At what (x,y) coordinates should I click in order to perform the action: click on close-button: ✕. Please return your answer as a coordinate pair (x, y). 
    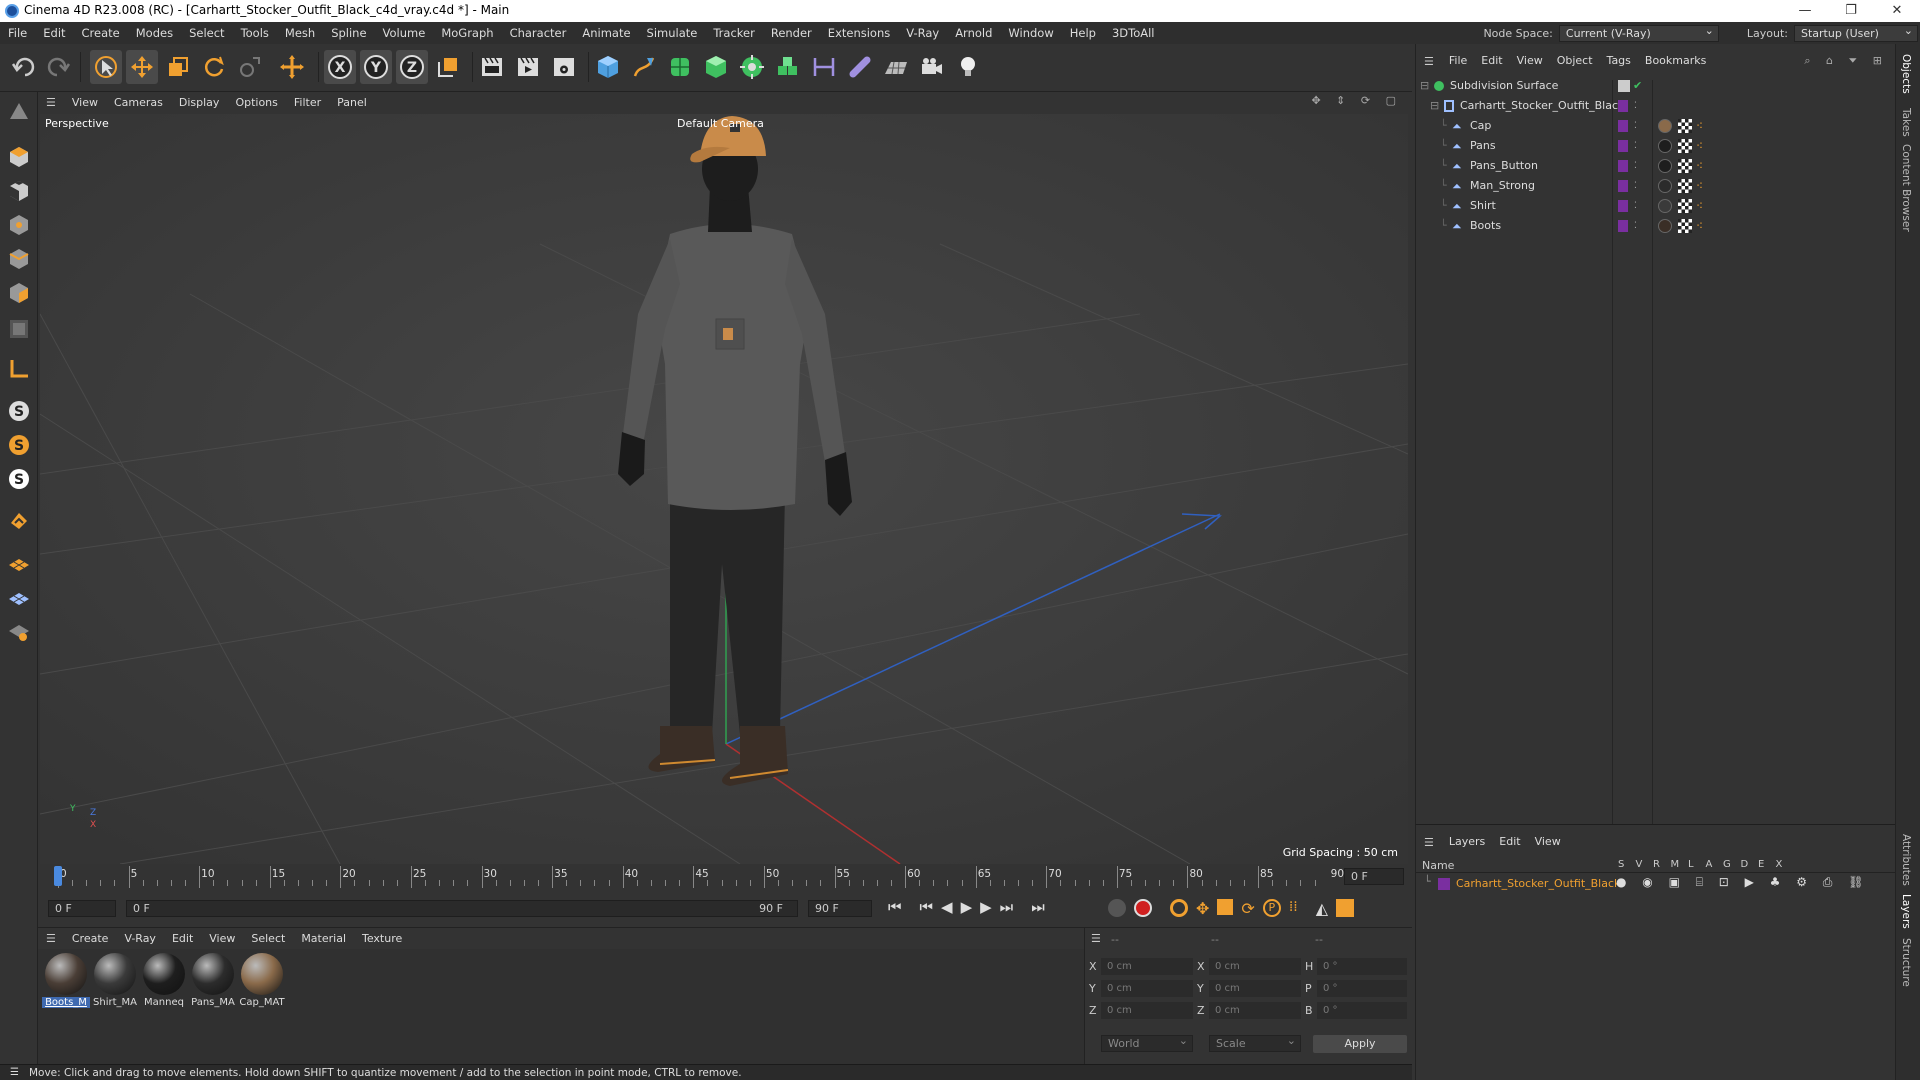
    Looking at the image, I should click on (1897, 11).